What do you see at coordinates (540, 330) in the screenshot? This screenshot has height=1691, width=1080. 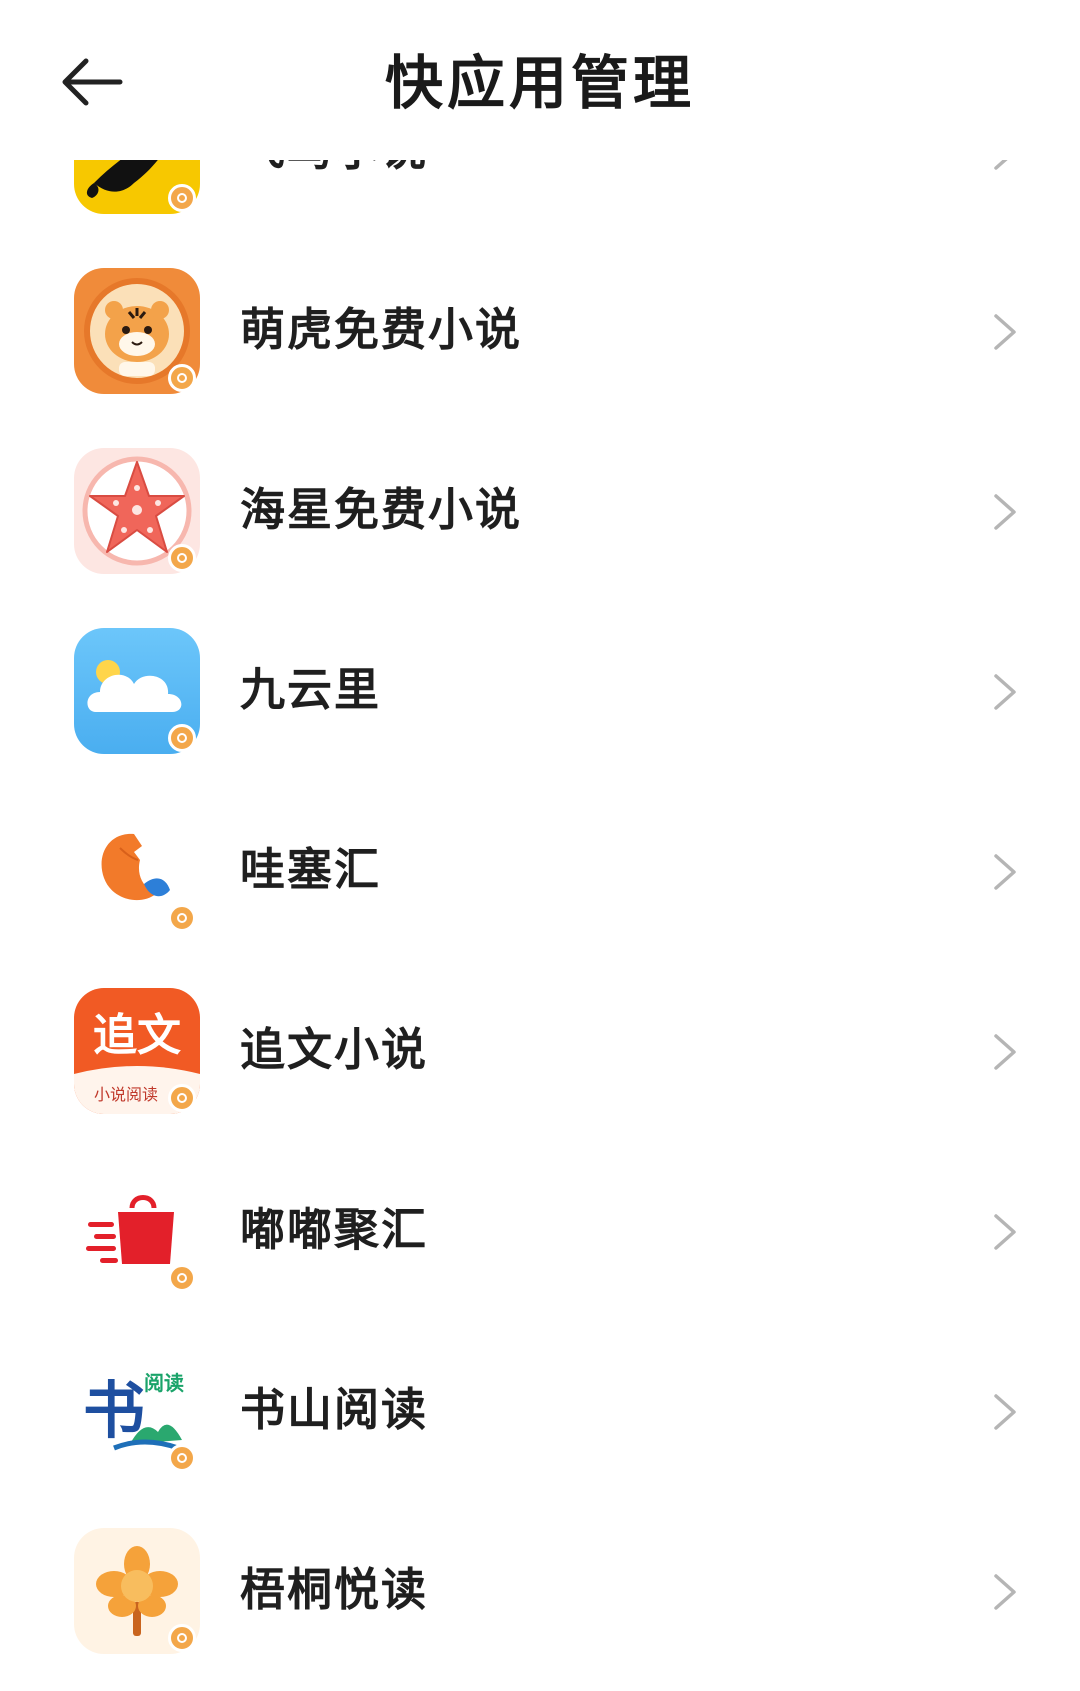 I see `list-item-menghu: 萌虎免费小说` at bounding box center [540, 330].